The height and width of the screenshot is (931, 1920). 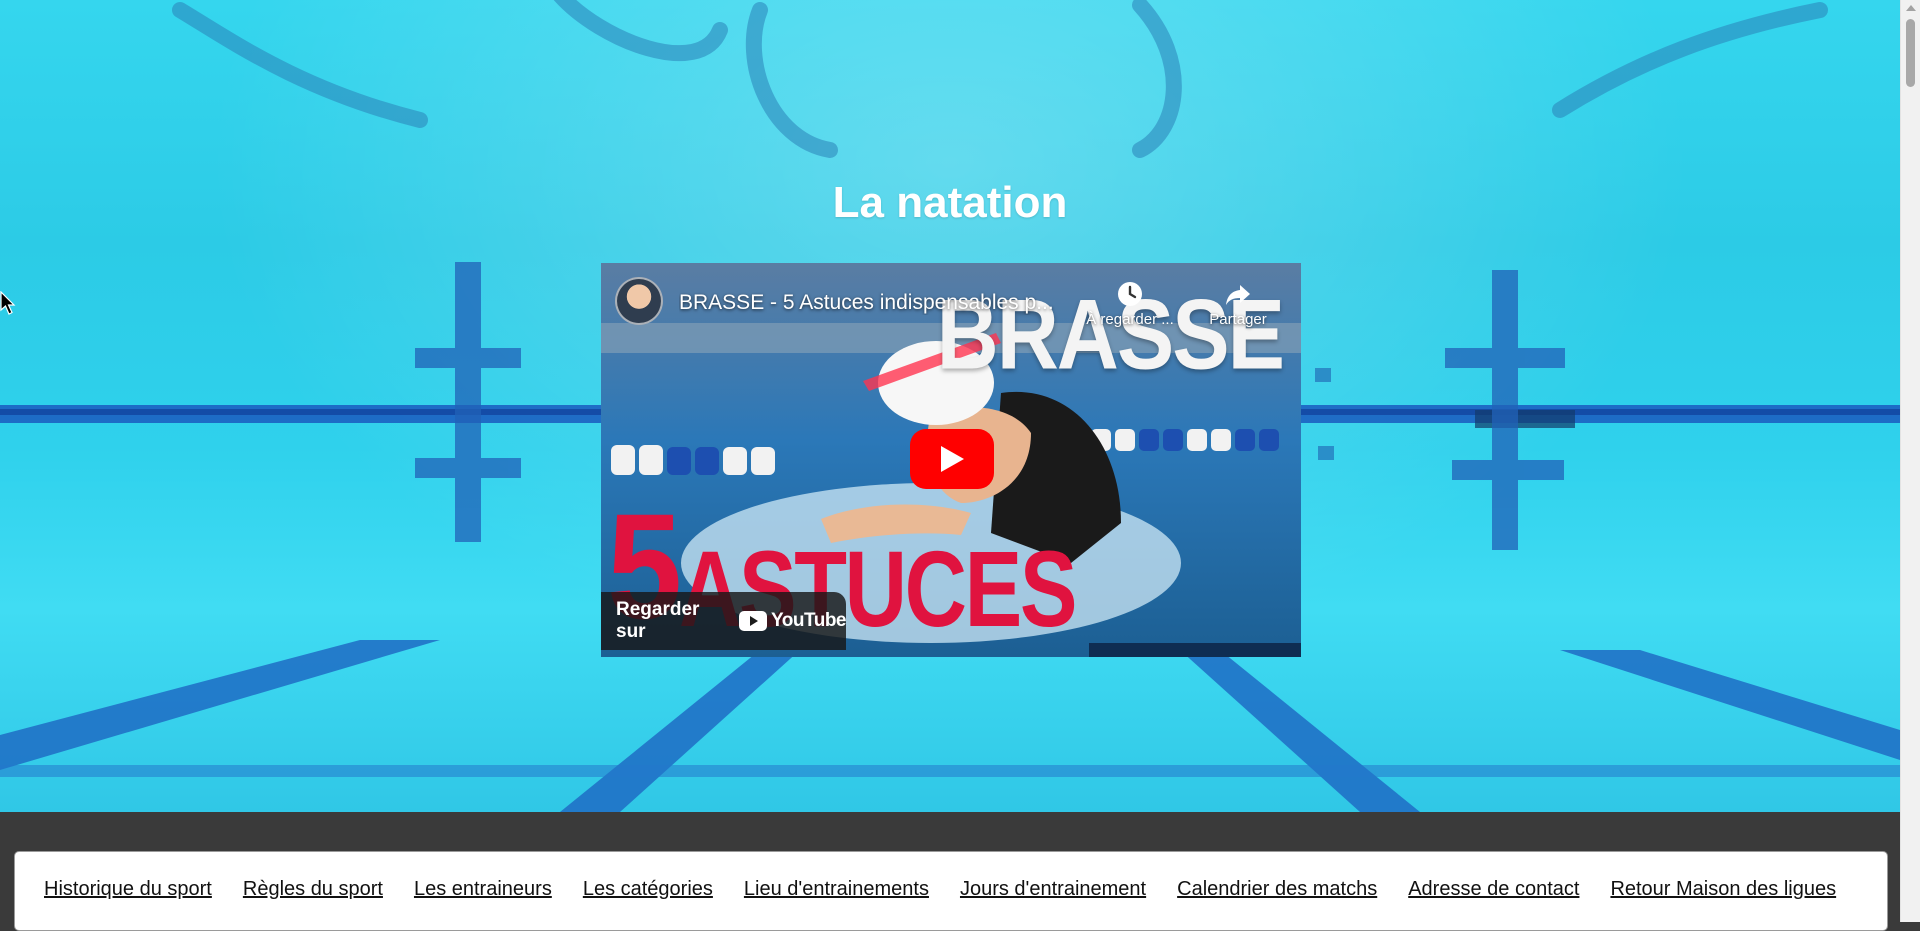 I want to click on youtube-play-icon, so click(x=753, y=621).